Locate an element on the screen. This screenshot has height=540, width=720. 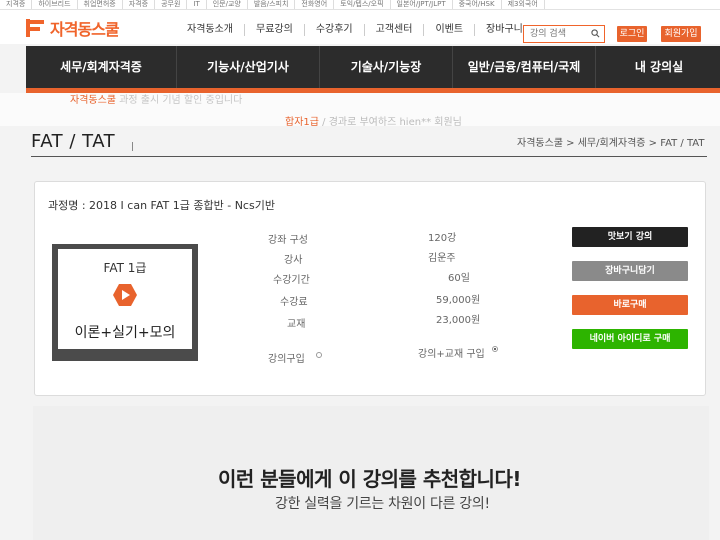
thumbnail-subtitle: 이론+실기+모의 is located at coordinates (125, 333).